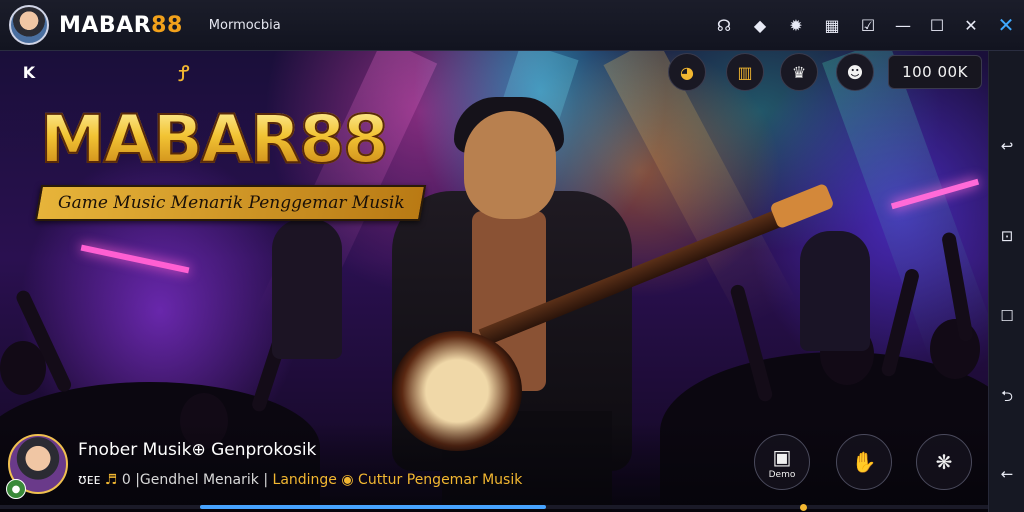 The image size is (1024, 512). I want to click on close-icon: ✕, so click(971, 25).